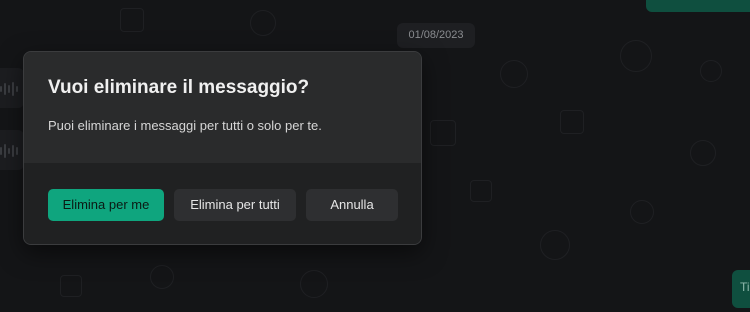 This screenshot has height=312, width=750. What do you see at coordinates (745, 287) in the screenshot?
I see `message-text: Ti` at bounding box center [745, 287].